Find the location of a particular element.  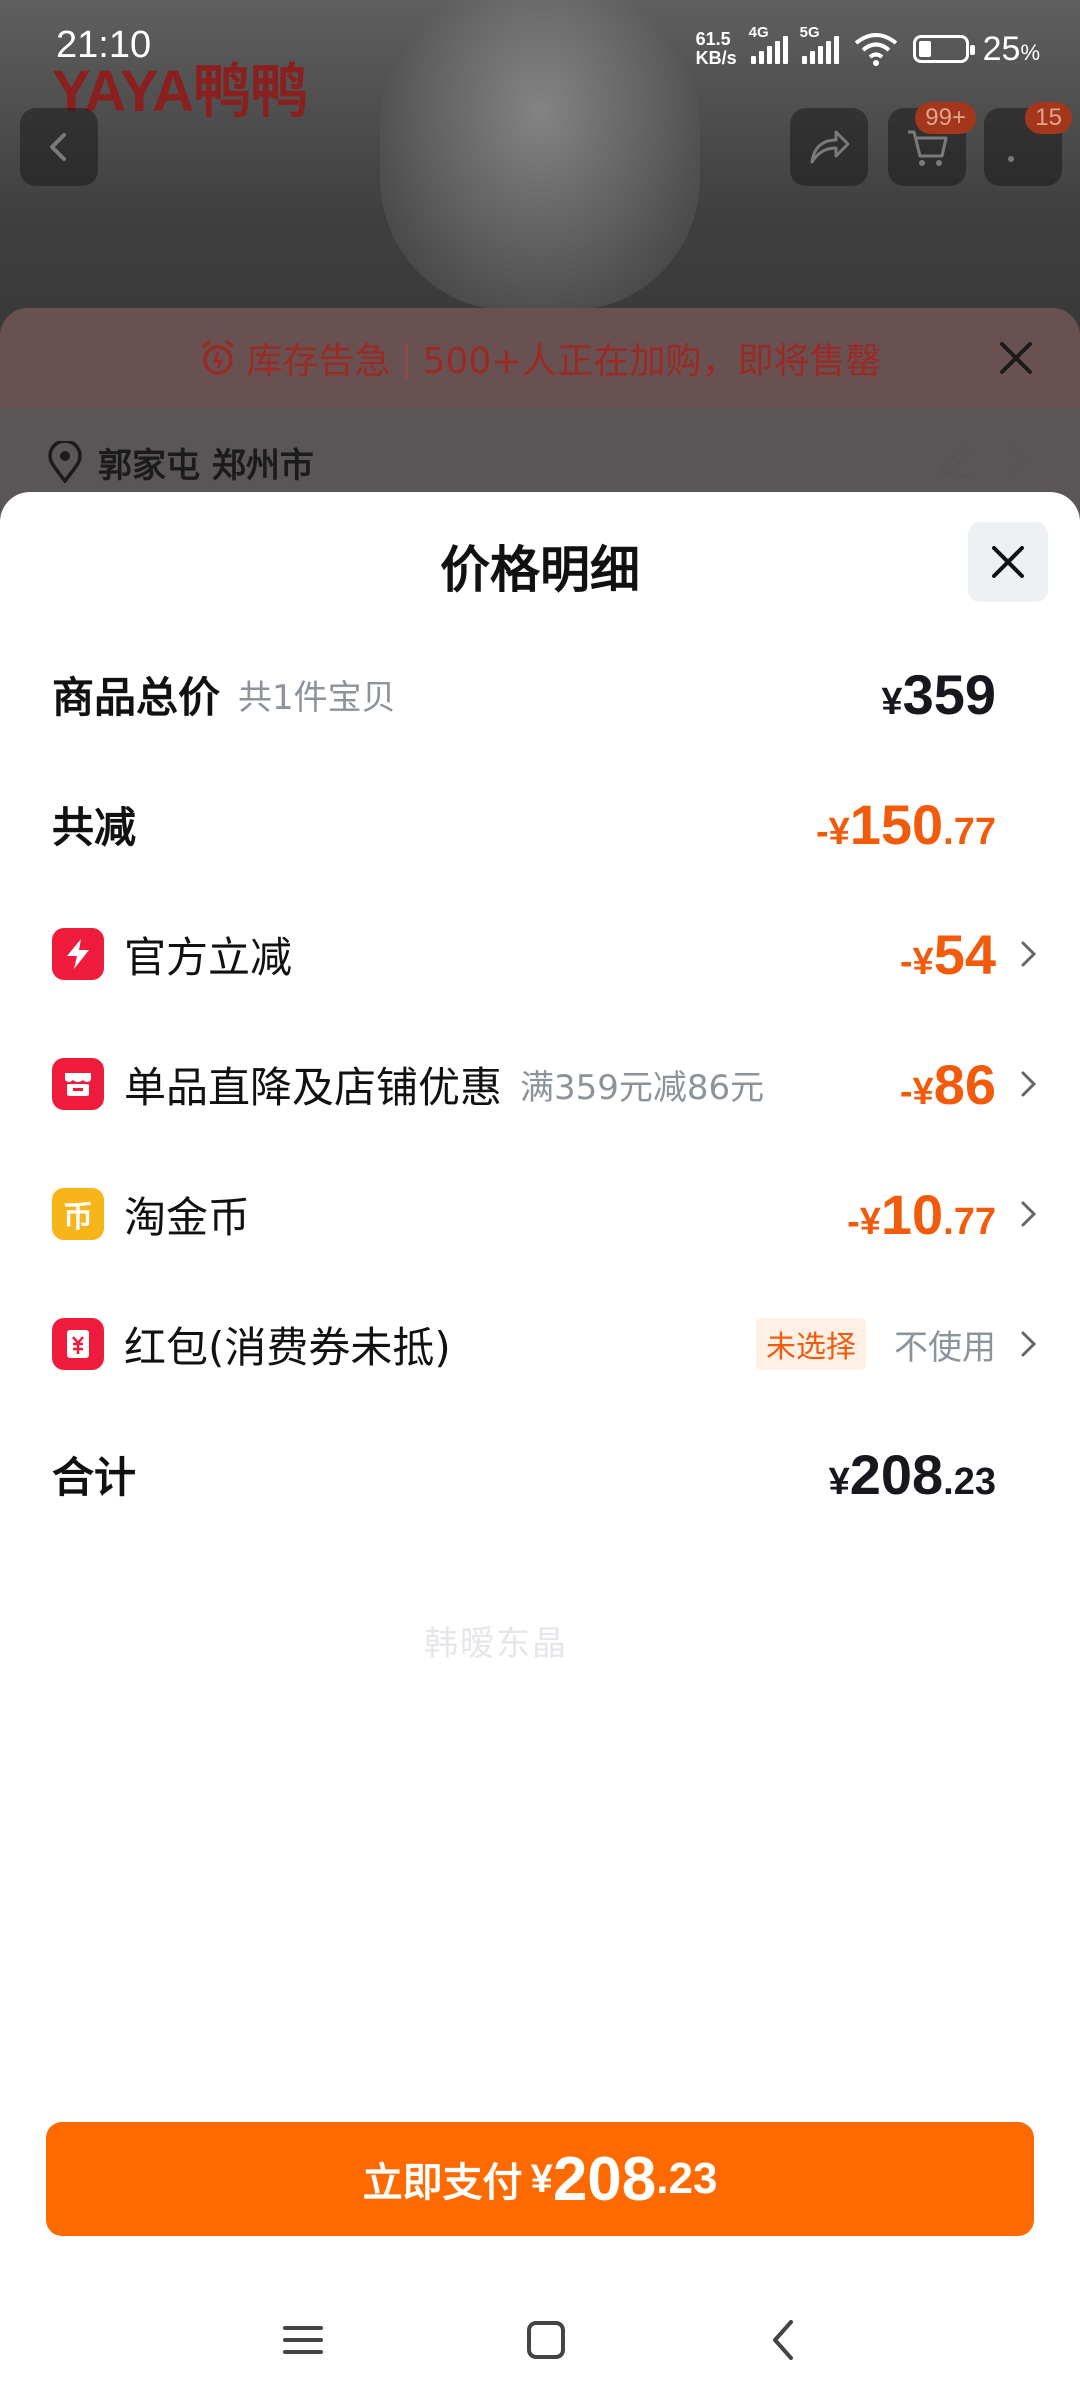

chevron-left-icon is located at coordinates (58, 147).